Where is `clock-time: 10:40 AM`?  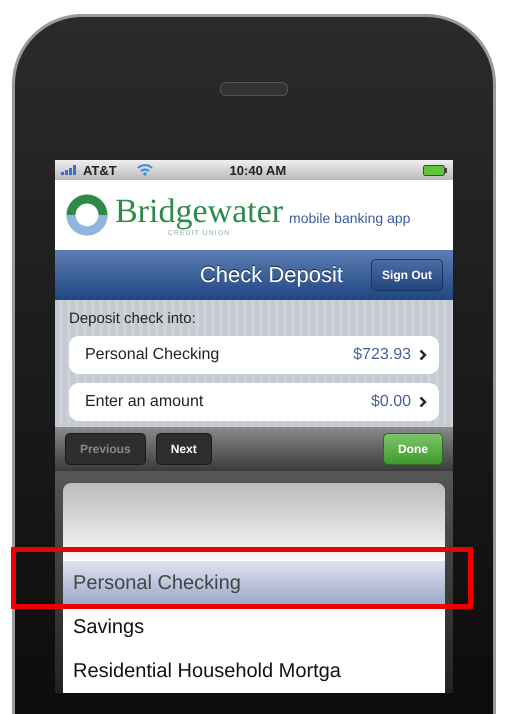 clock-time: 10:40 AM is located at coordinates (258, 170).